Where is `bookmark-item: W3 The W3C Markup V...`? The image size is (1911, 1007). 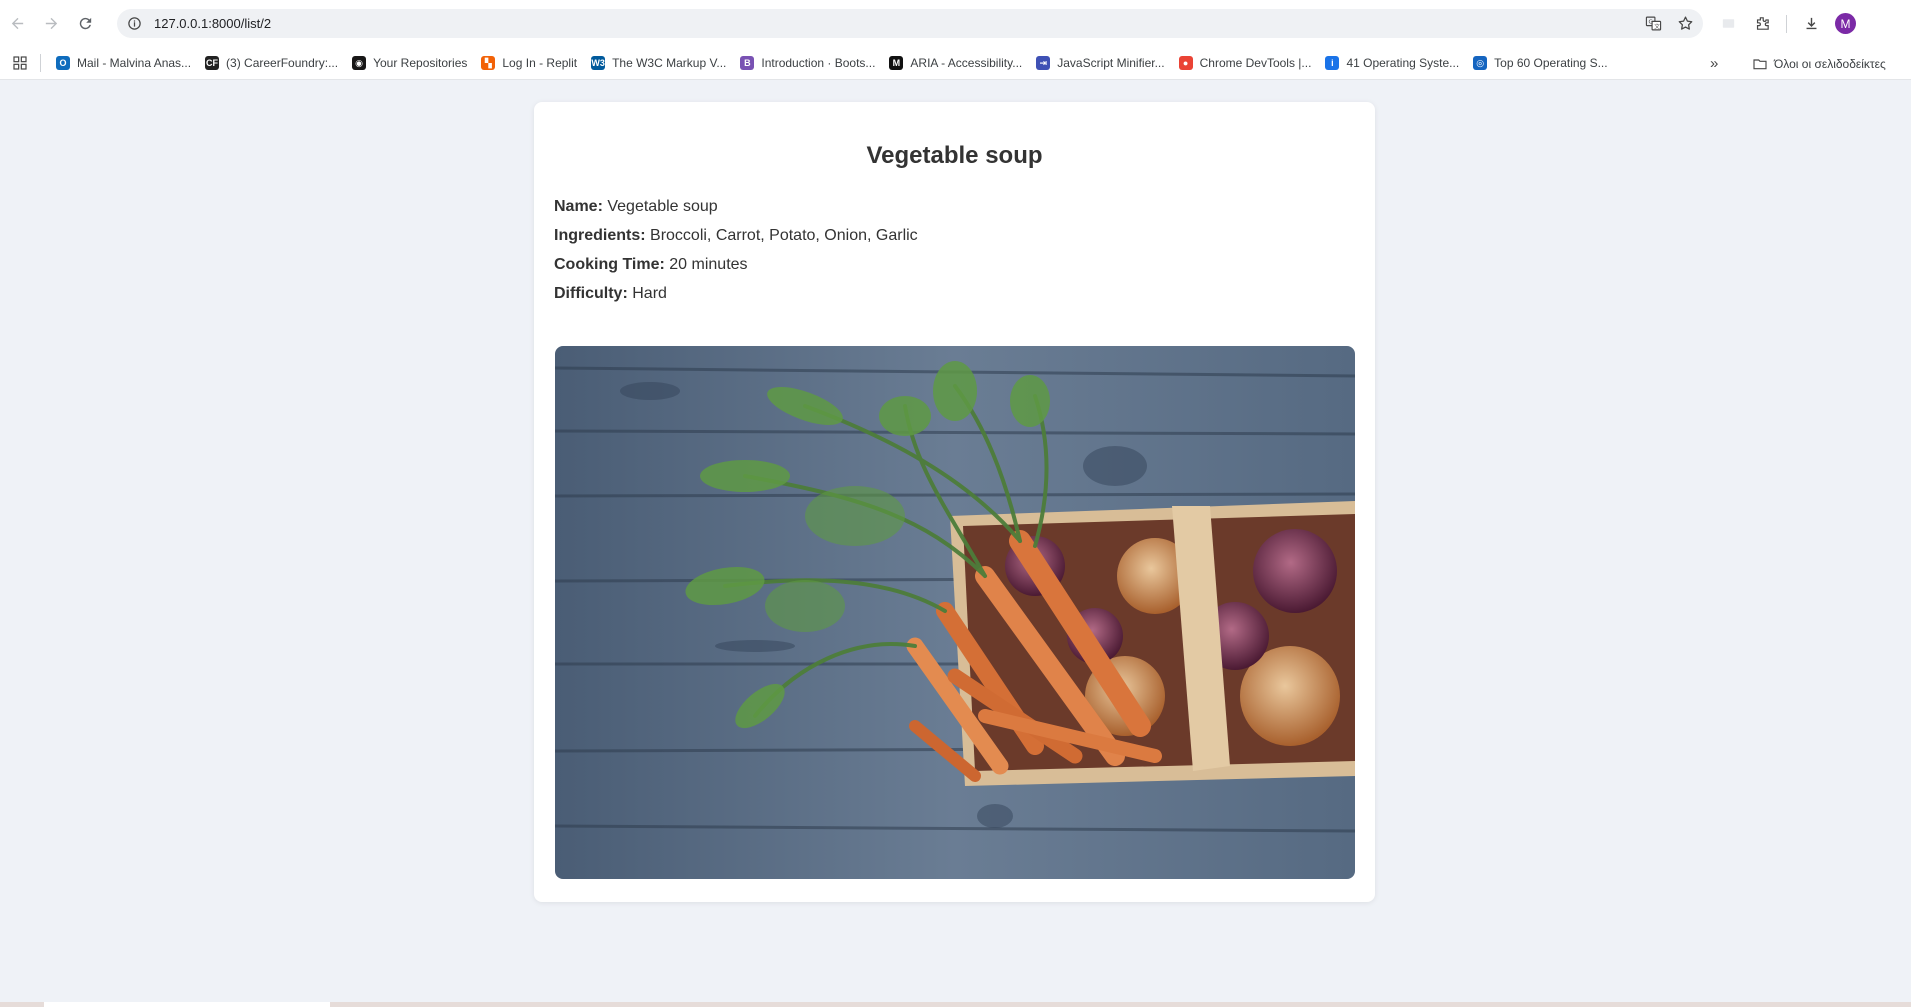
bookmark-item: W3 The W3C Markup V... is located at coordinates (658, 63).